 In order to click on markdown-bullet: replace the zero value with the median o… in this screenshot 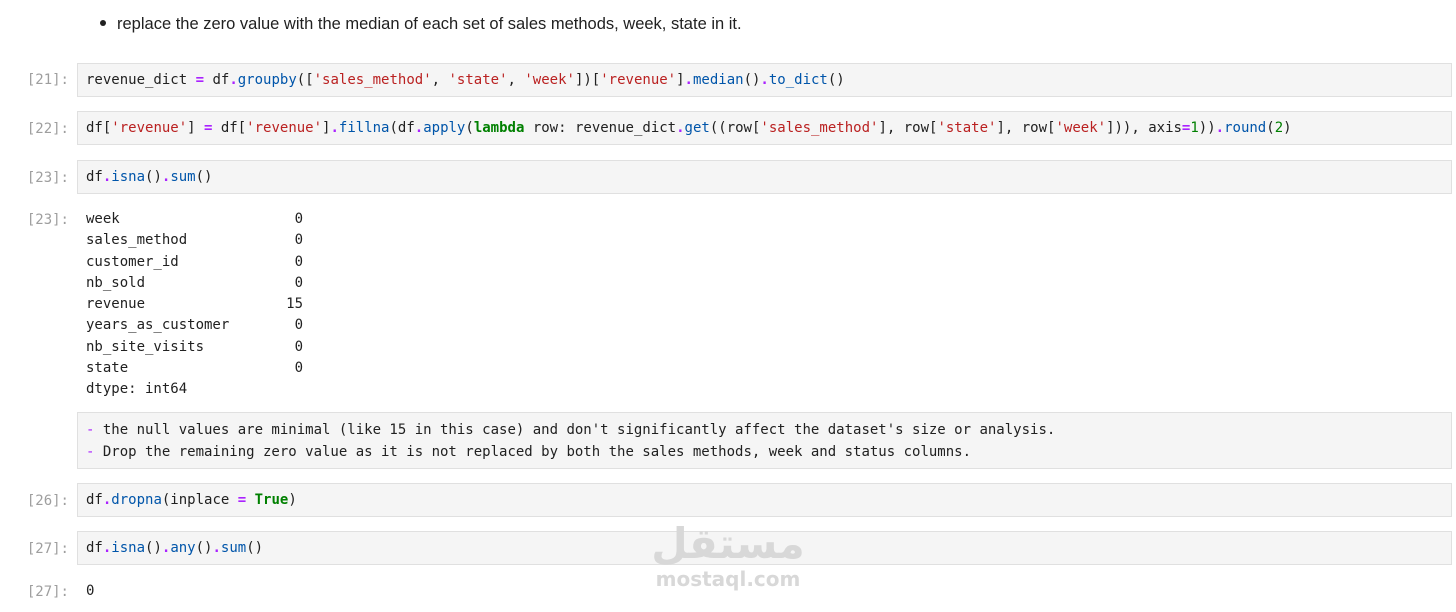, I will do `click(421, 24)`.